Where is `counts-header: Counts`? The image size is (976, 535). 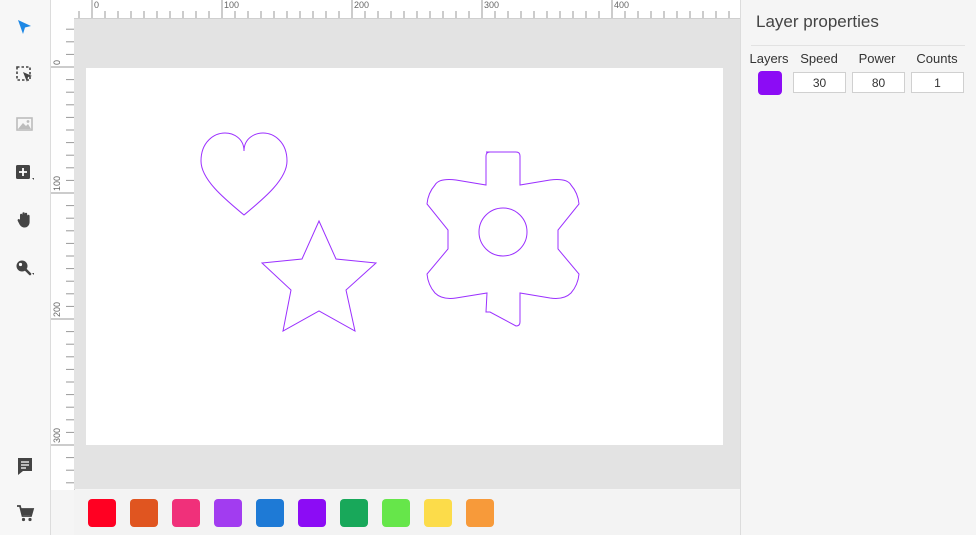
counts-header: Counts is located at coordinates (937, 58).